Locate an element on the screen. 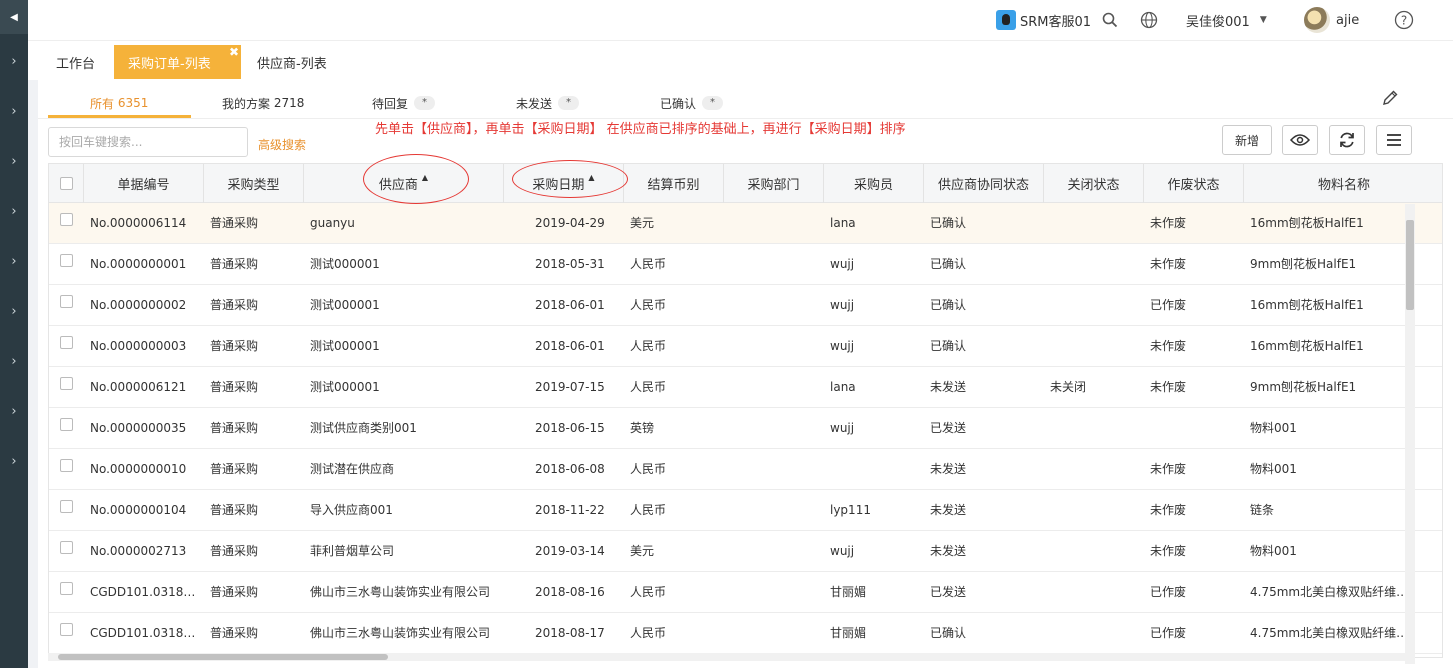 This screenshot has height=668, width=1453. close-icon: ✖ is located at coordinates (234, 52).